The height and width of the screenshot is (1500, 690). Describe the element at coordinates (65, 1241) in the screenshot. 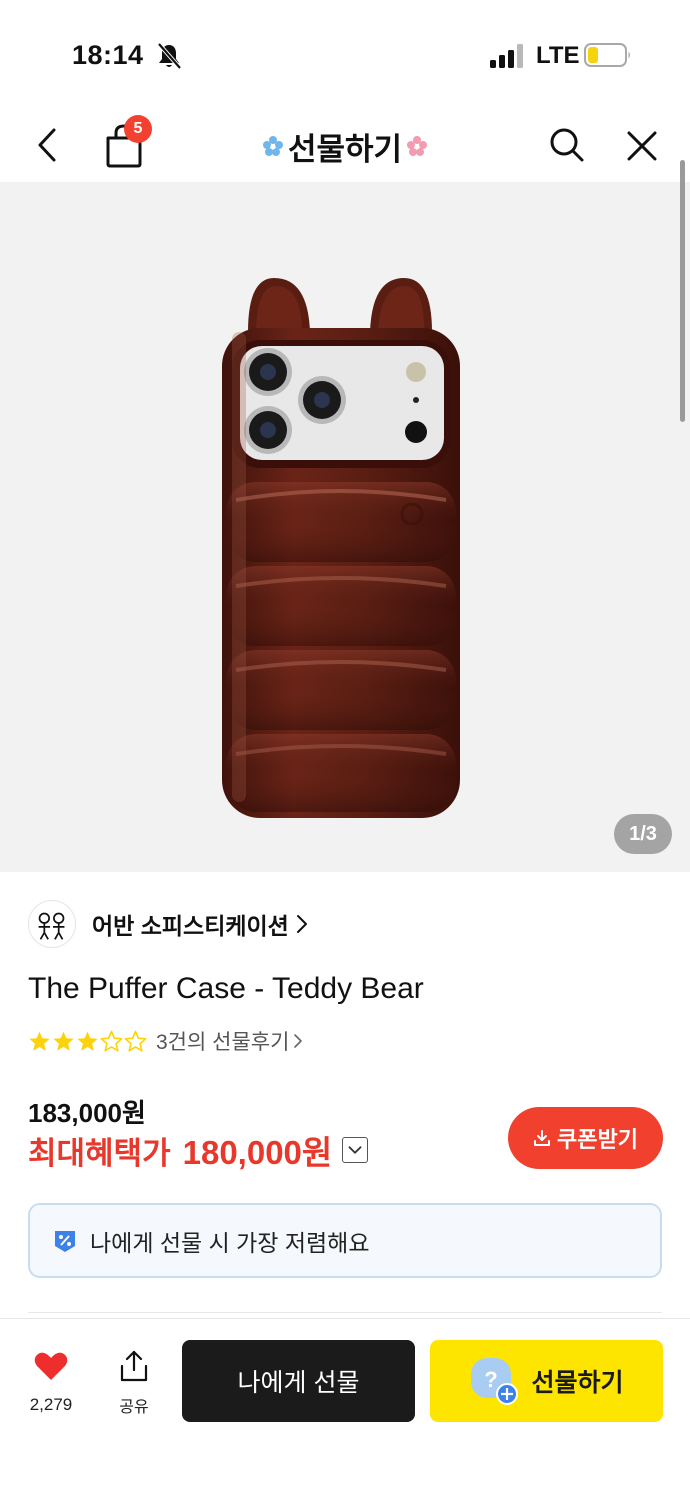

I see `discount-tag-icon` at that location.